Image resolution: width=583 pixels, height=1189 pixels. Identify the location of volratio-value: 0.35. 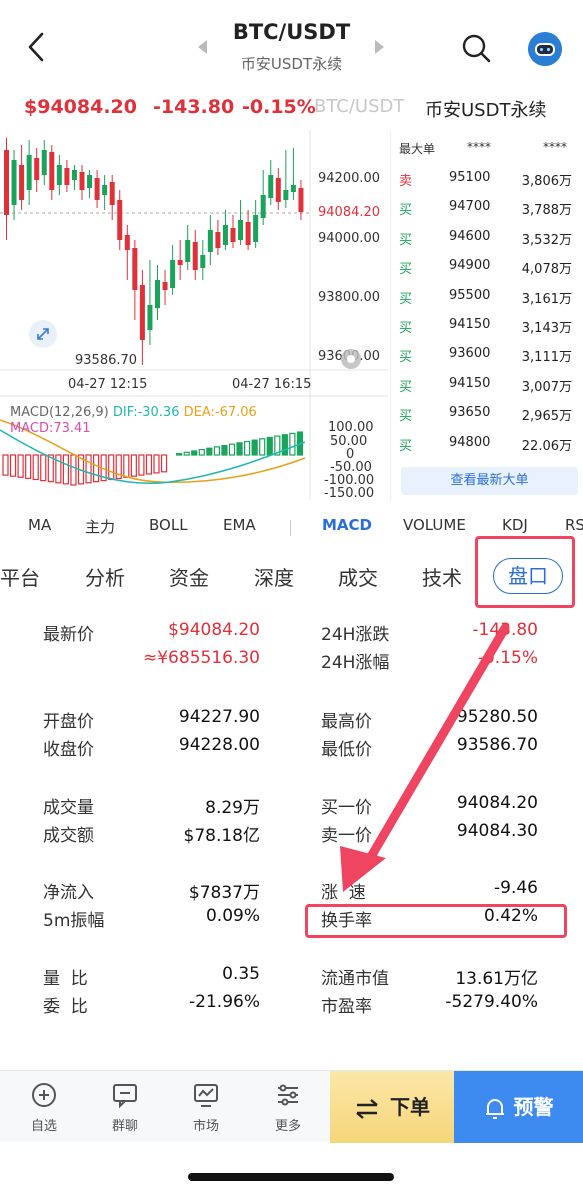
(241, 974).